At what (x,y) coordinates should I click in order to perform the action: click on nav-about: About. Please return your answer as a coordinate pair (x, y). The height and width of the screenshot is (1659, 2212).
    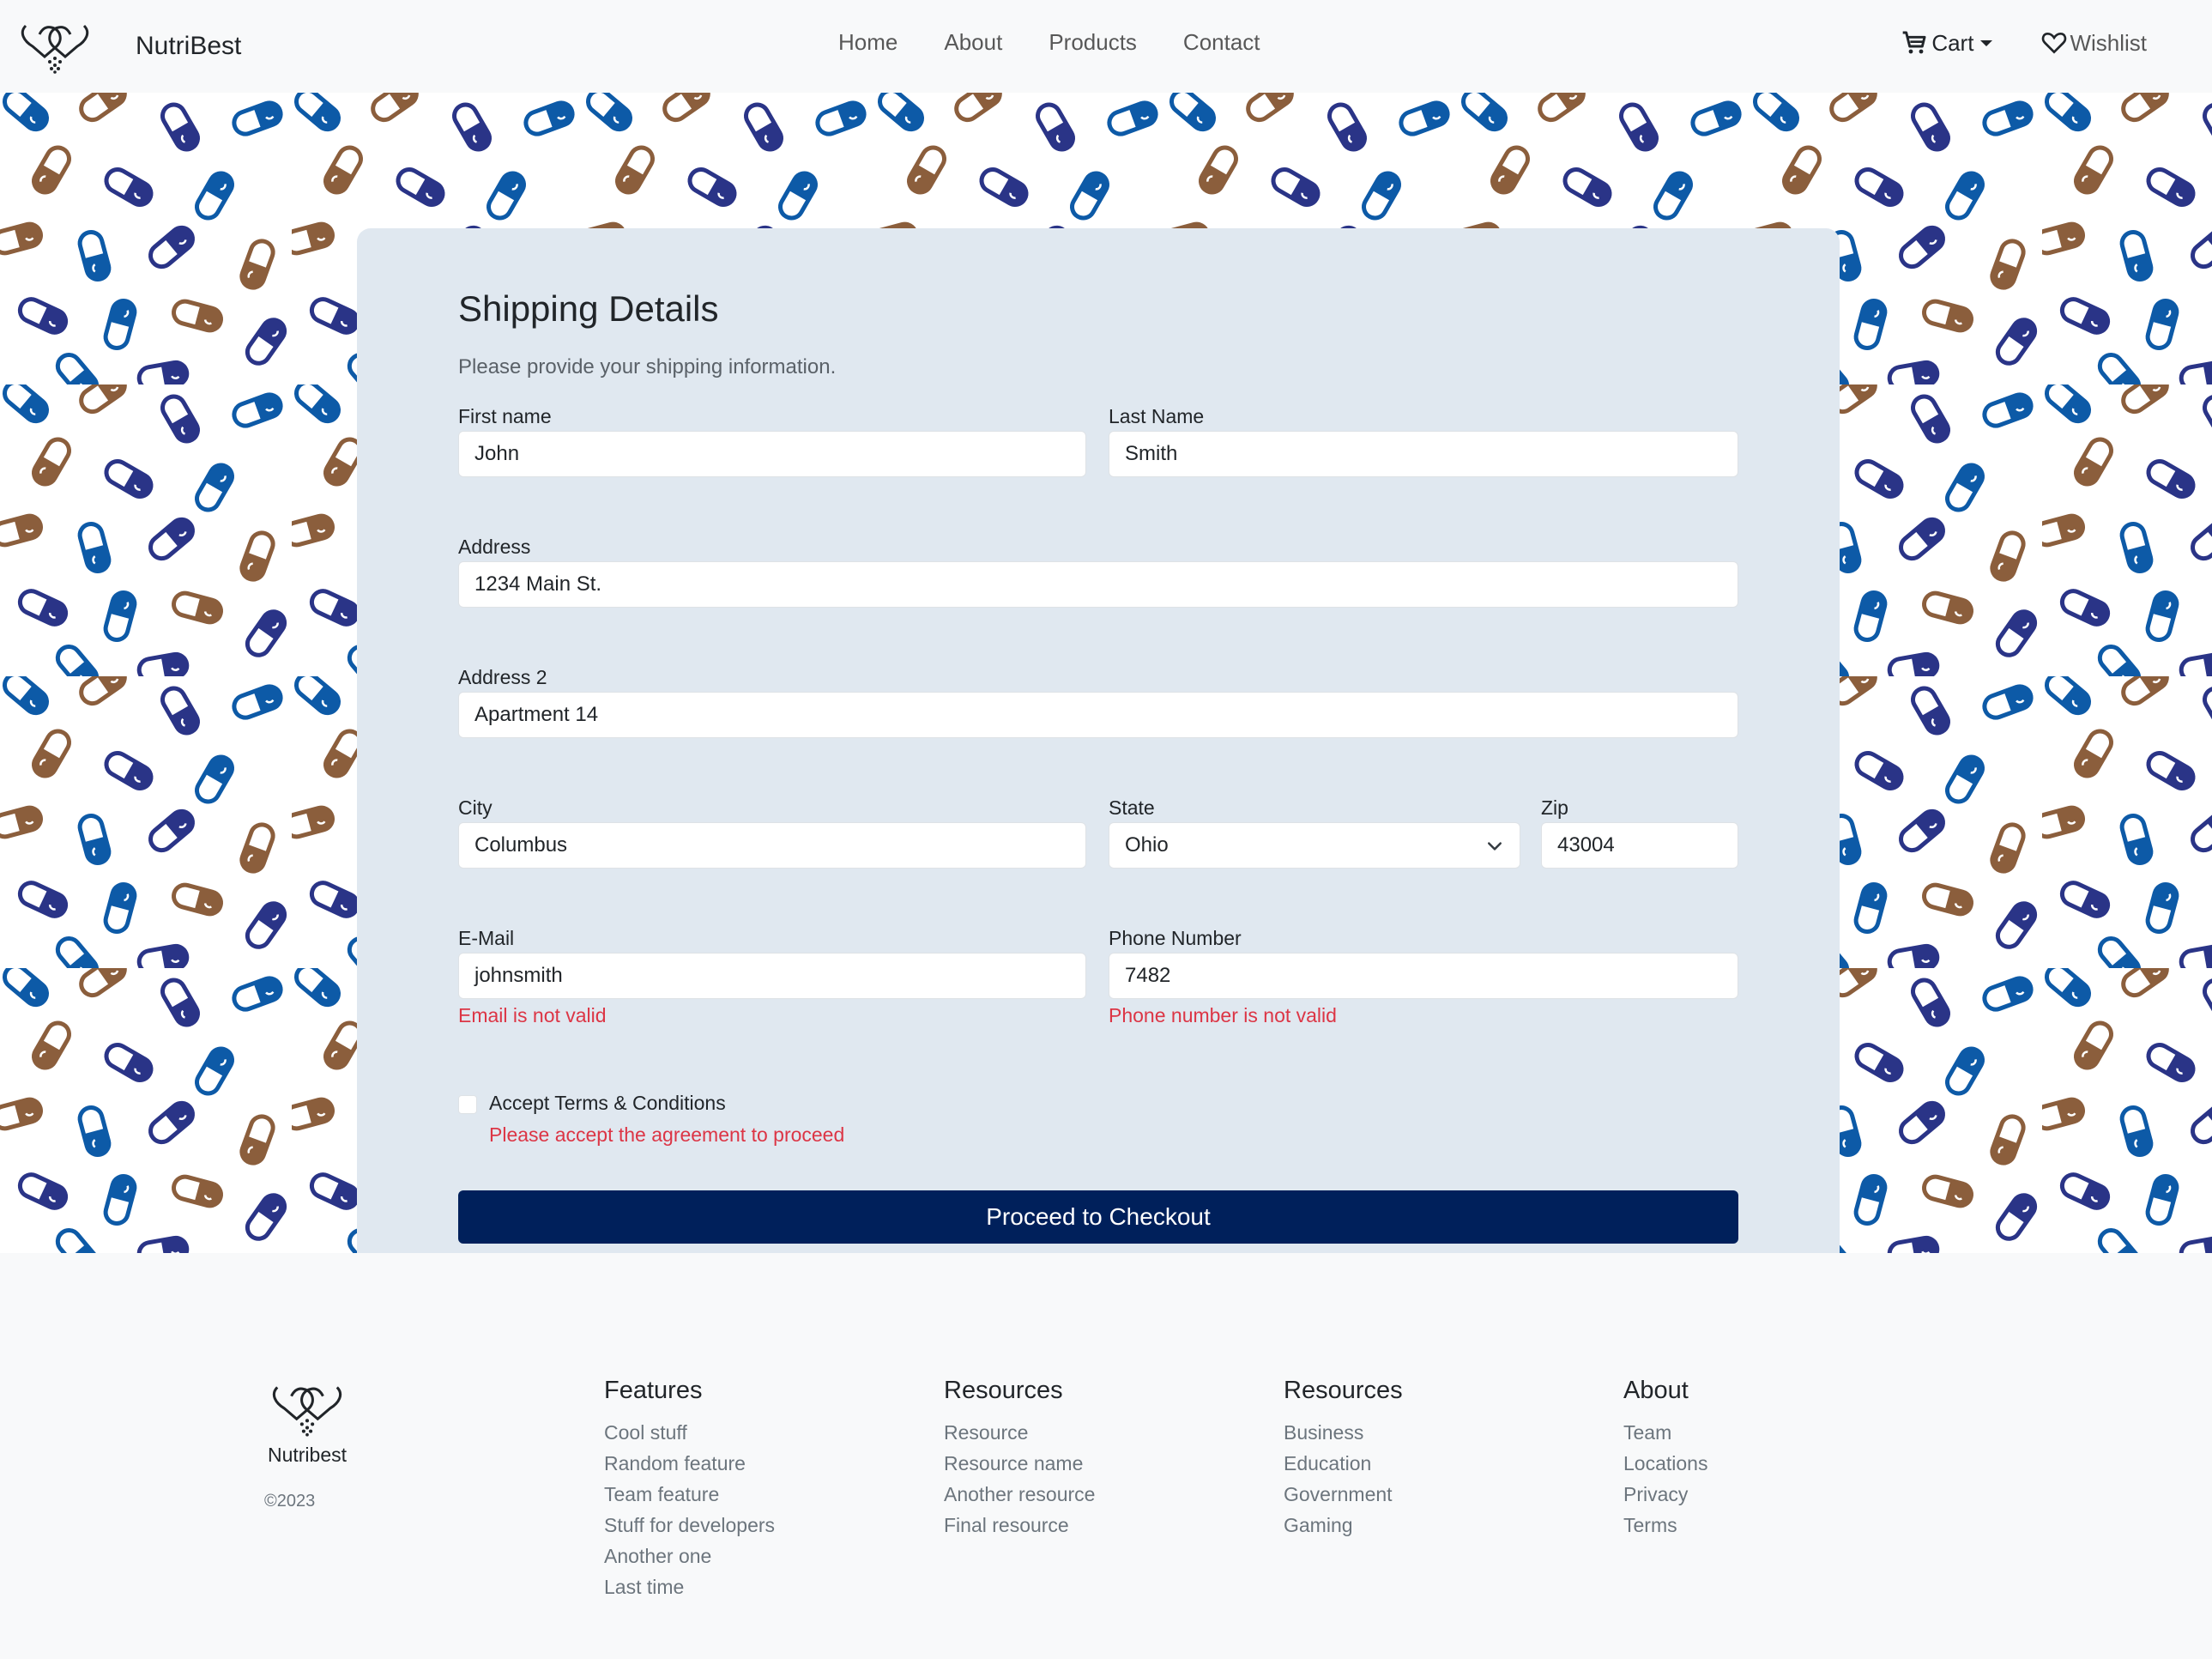
    Looking at the image, I should click on (973, 42).